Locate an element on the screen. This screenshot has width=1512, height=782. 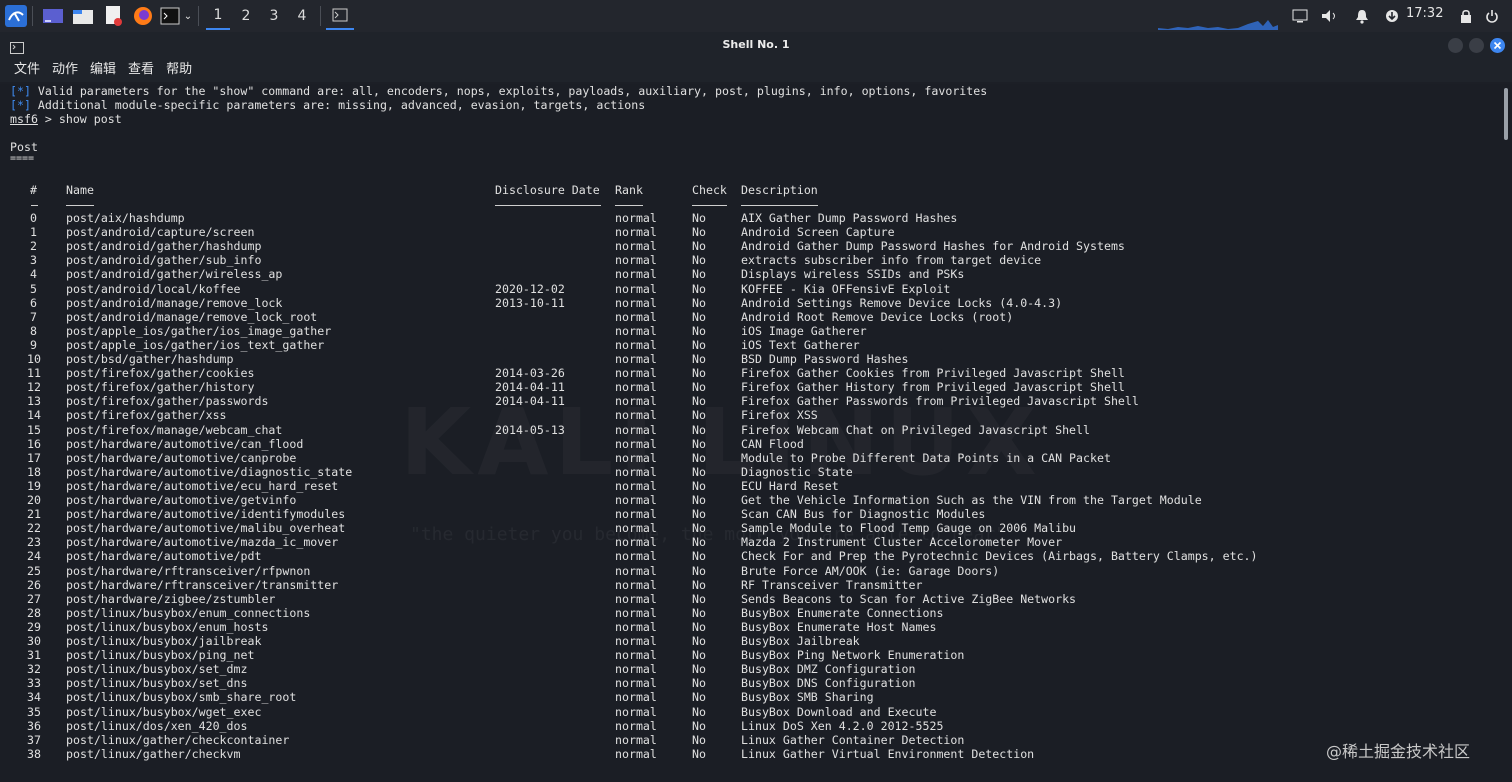
launcher-dropdown-icon: ⌄ is located at coordinates (188, 16).